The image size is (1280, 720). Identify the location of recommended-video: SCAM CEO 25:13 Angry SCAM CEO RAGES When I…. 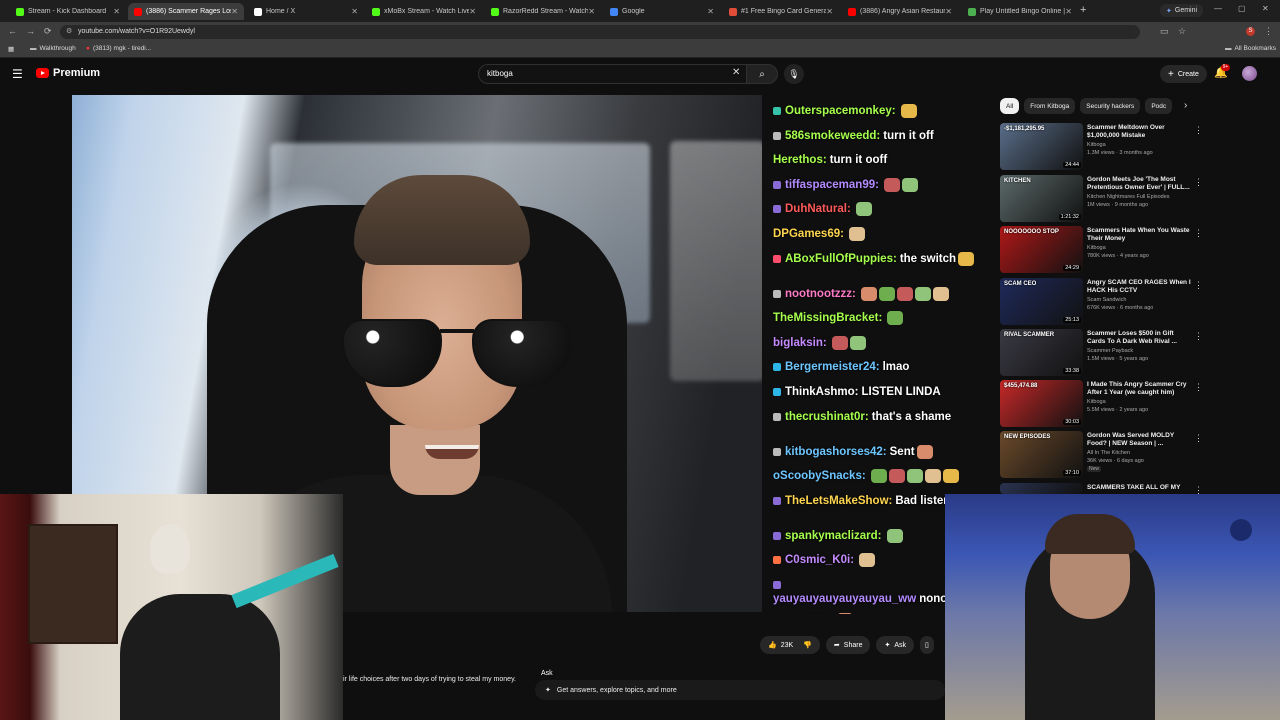
(1101, 302).